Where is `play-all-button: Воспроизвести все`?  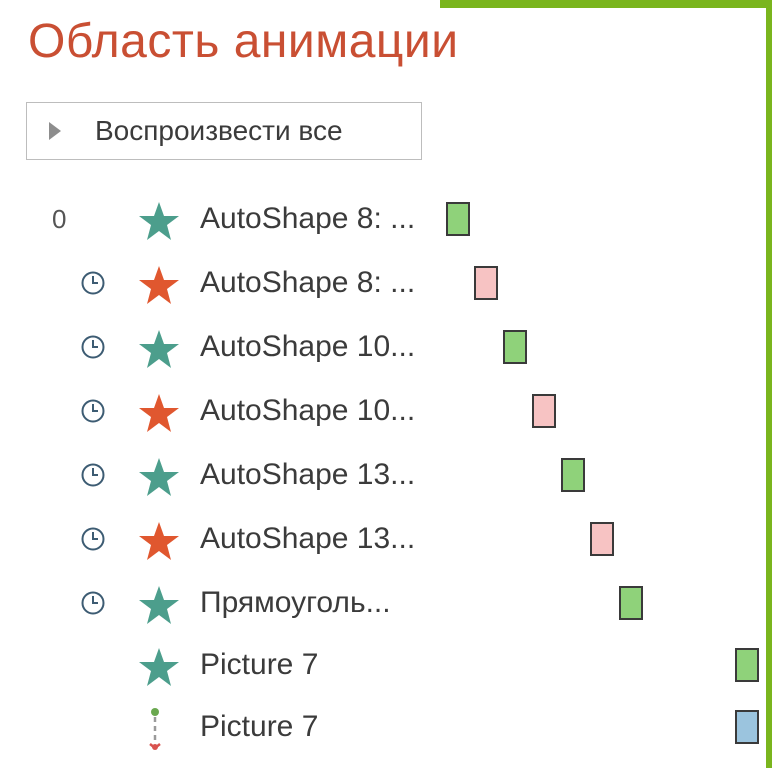
play-all-button: Воспроизвести все is located at coordinates (224, 131).